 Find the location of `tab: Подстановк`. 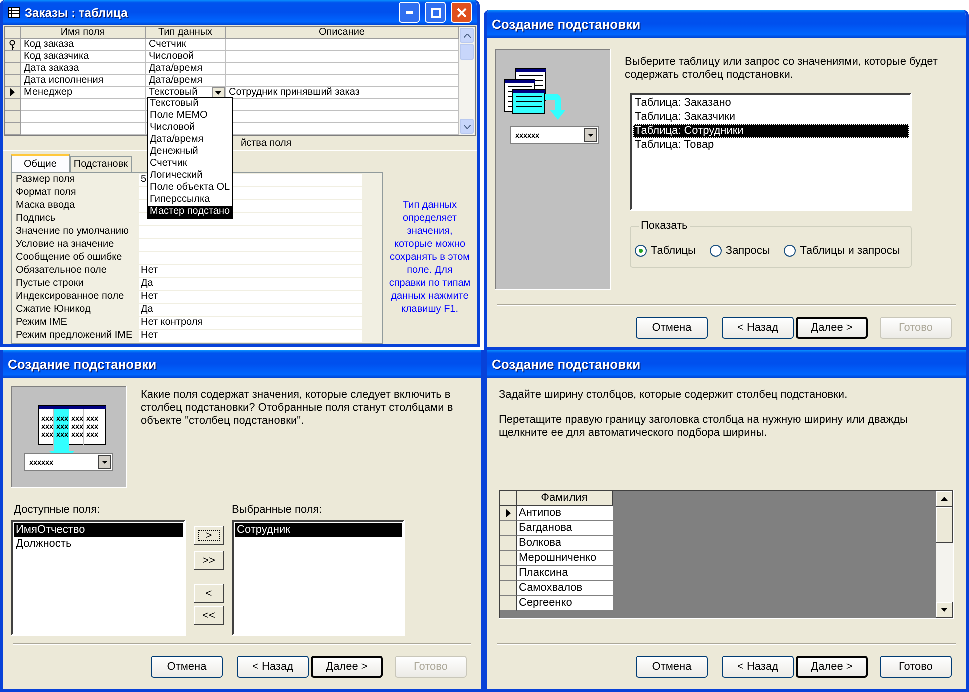

tab: Подстановк is located at coordinates (101, 164).